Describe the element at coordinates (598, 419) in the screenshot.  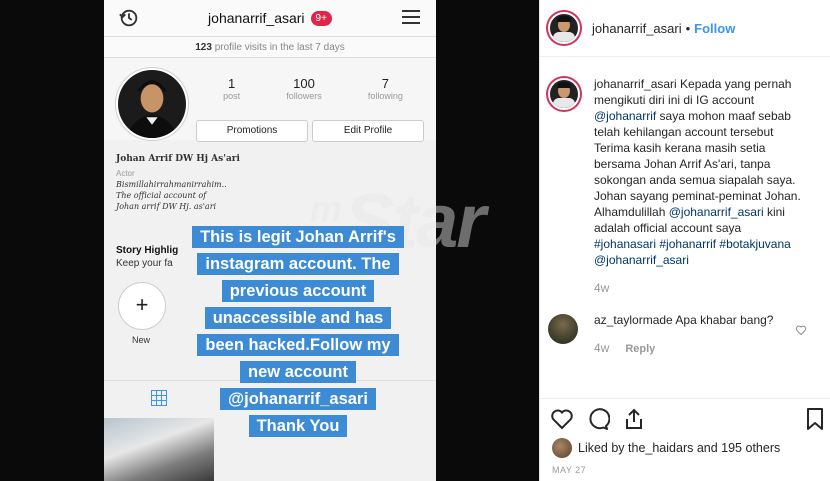
I see `comment-bubble-icon` at that location.